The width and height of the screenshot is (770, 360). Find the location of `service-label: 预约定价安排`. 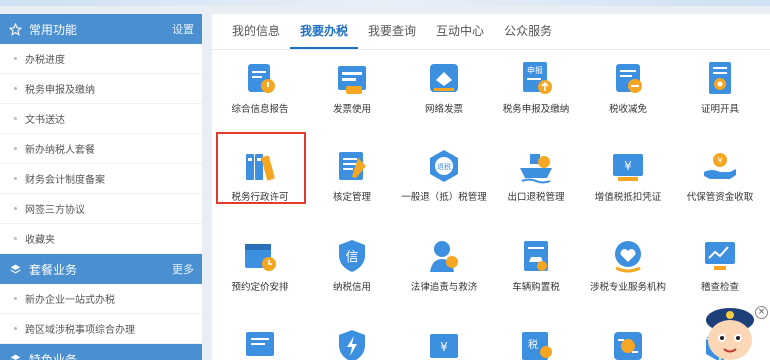

service-label: 预约定价安排 is located at coordinates (260, 287).